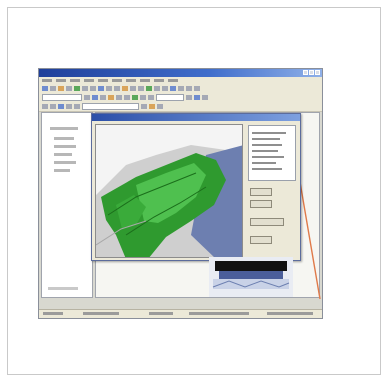  What do you see at coordinates (272, 153) in the screenshot?
I see `layer-list` at bounding box center [272, 153].